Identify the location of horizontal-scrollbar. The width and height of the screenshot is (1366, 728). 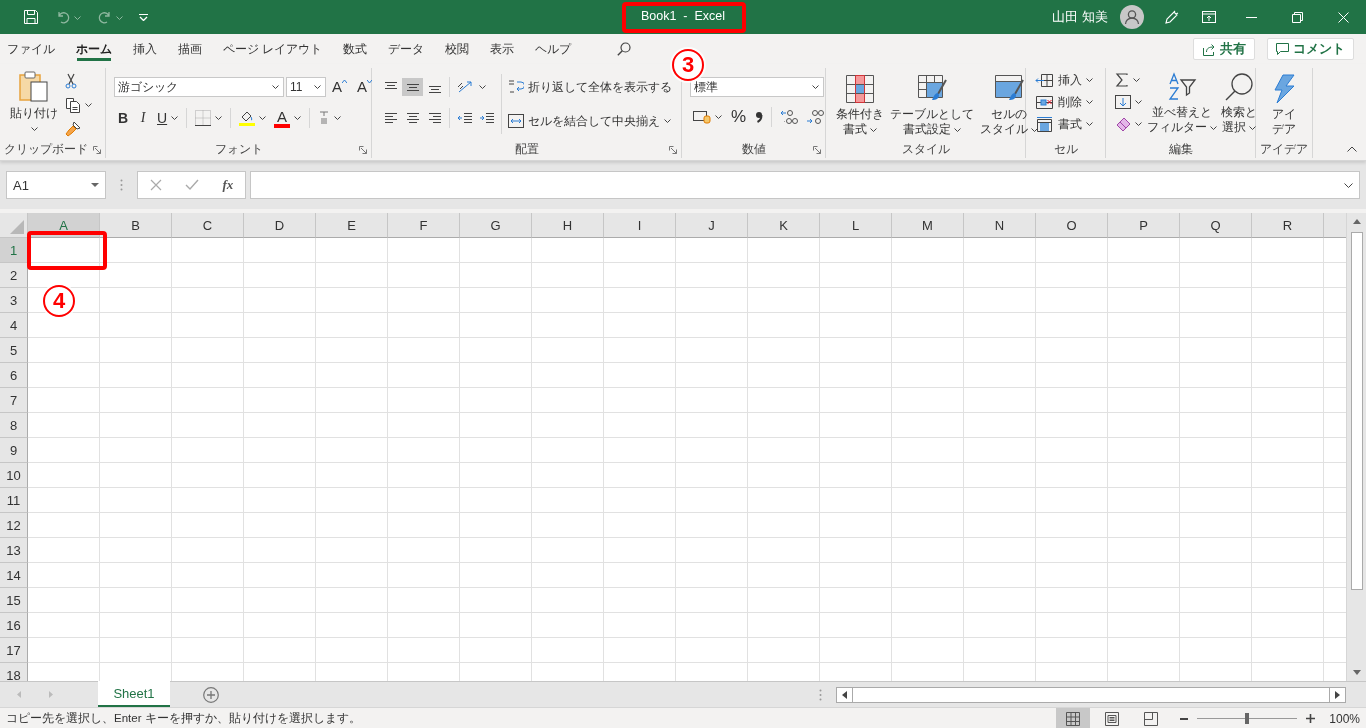
(1091, 694).